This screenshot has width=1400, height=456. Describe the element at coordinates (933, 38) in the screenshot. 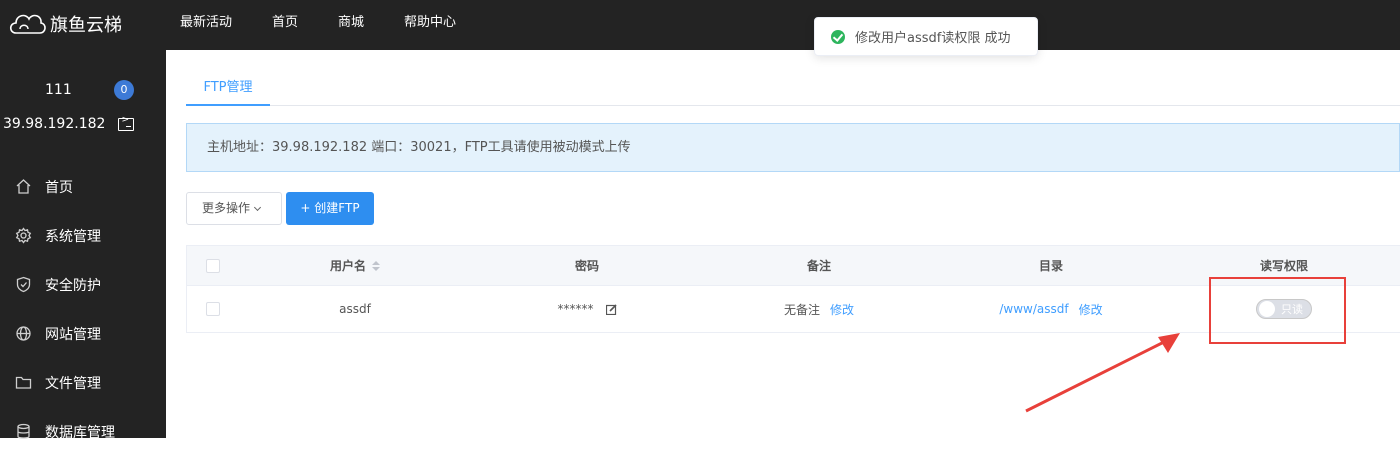

I see `toast-message: 修改用户assdf读权限 成功` at that location.